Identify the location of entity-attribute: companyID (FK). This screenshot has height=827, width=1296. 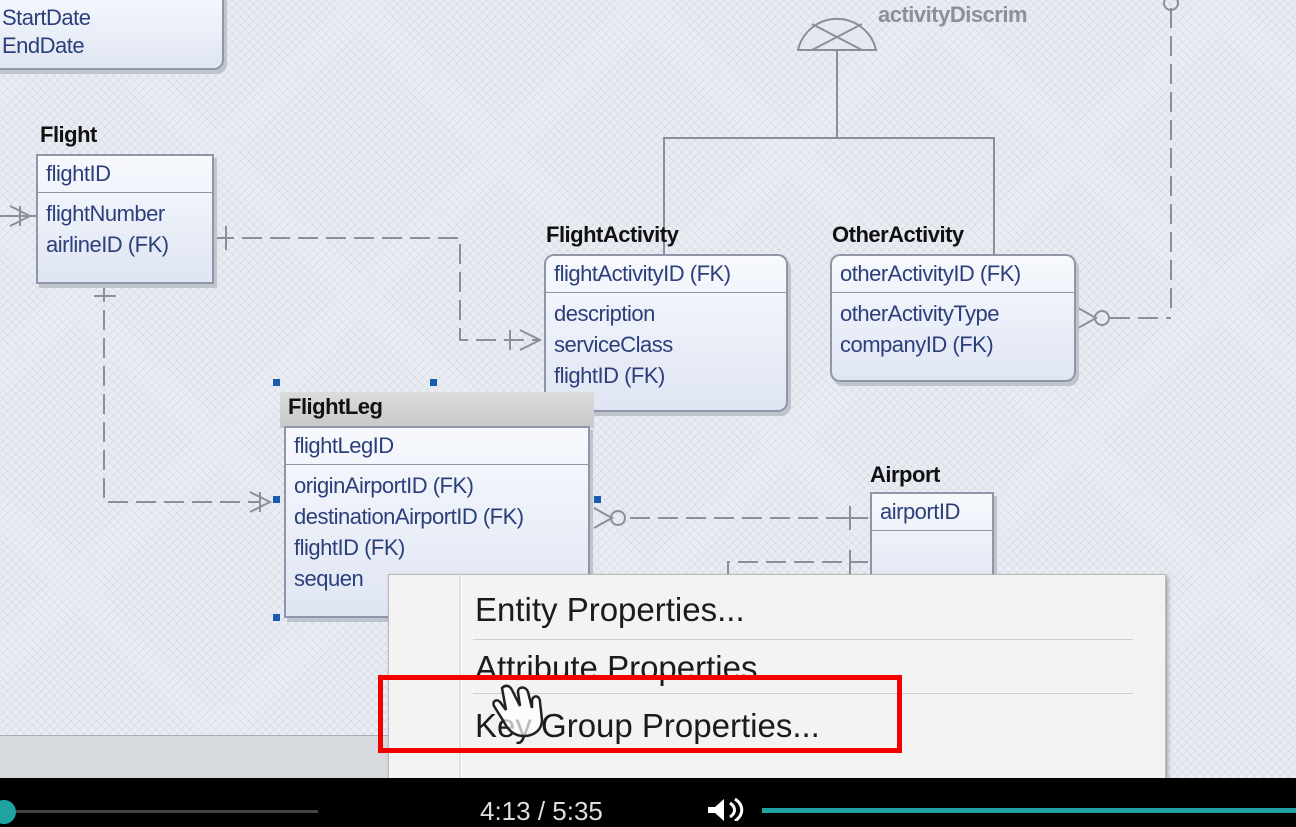
(917, 344).